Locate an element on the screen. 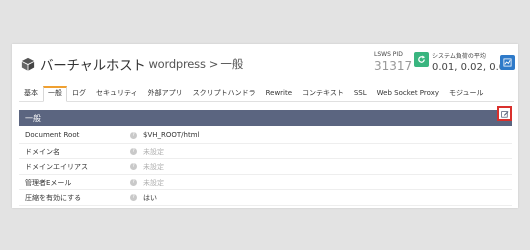 The height and width of the screenshot is (250, 530). vhost-name: wordpress is located at coordinates (177, 64).